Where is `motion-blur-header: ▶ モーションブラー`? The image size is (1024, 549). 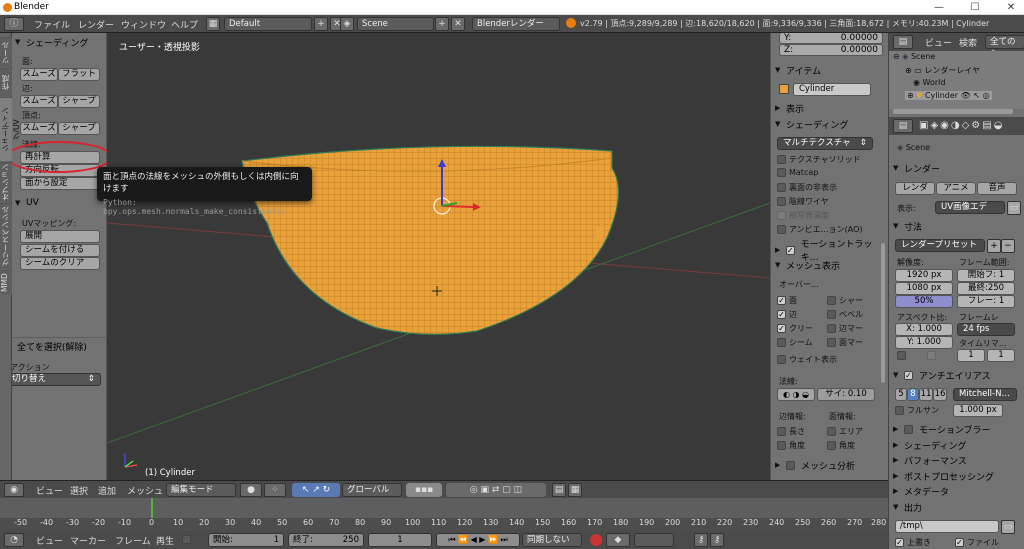
motion-blur-header: ▶ モーションブラー is located at coordinates (942, 429).